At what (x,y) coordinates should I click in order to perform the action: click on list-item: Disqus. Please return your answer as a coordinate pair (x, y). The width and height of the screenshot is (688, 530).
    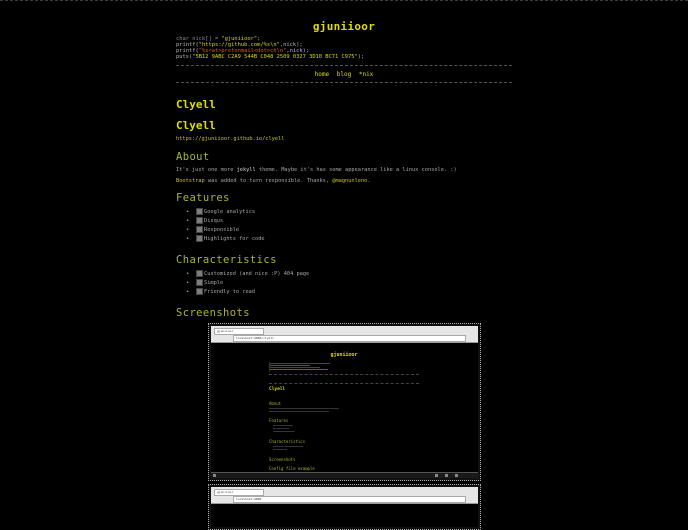
    Looking at the image, I should click on (225, 221).